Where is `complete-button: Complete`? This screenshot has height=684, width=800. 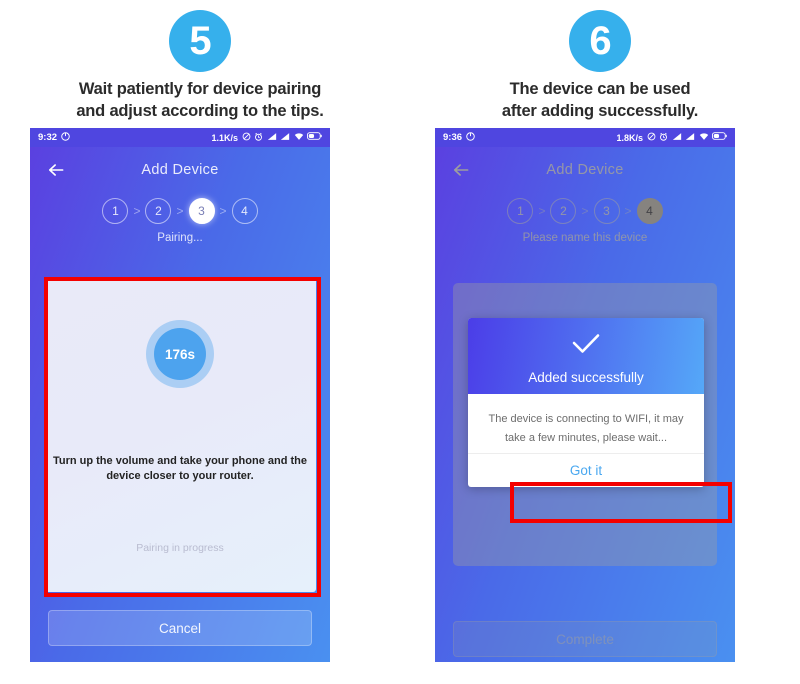 complete-button: Complete is located at coordinates (585, 639).